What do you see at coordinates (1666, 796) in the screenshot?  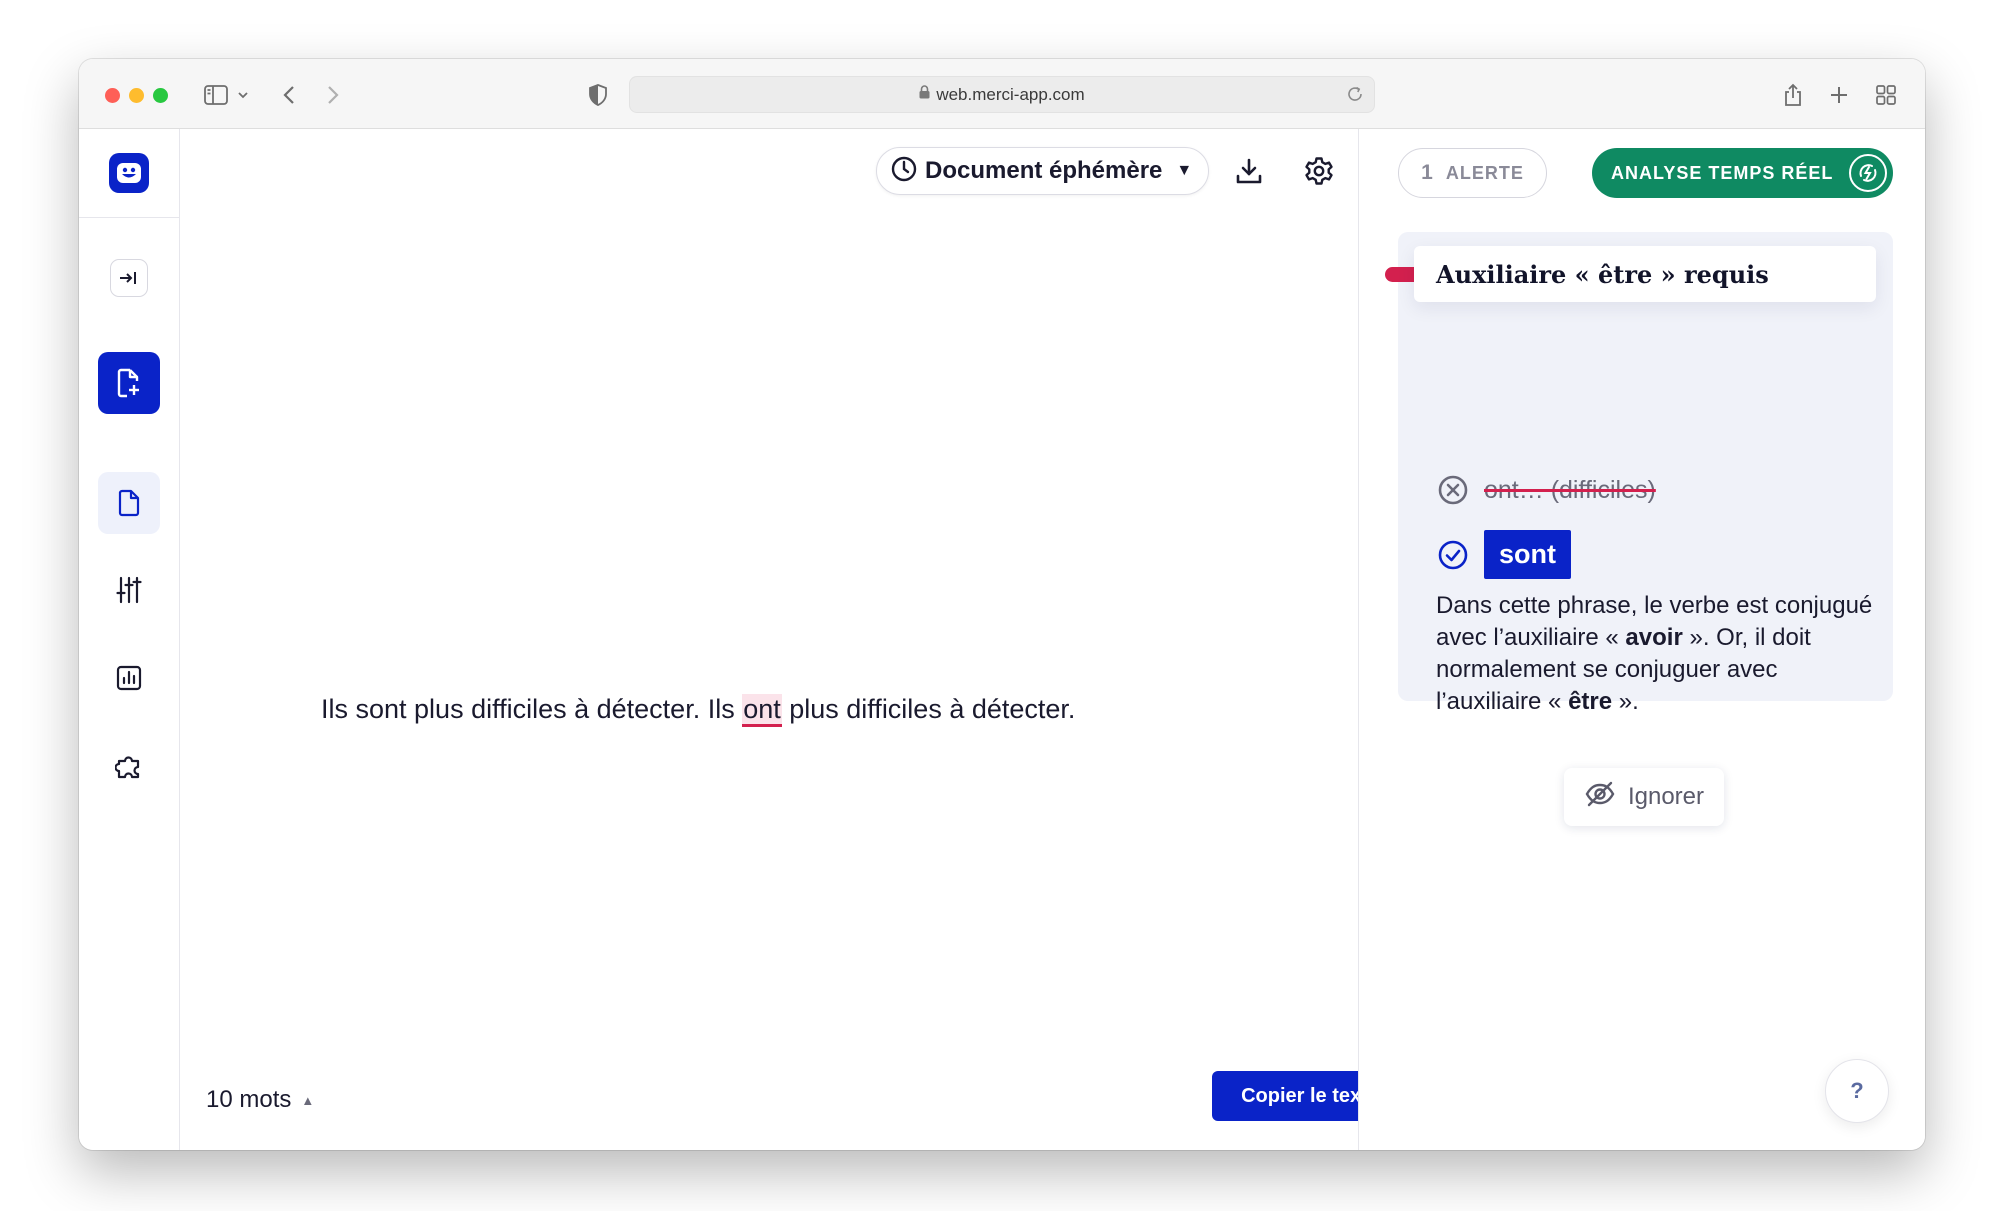 I see `ignore-label: Ignorer` at bounding box center [1666, 796].